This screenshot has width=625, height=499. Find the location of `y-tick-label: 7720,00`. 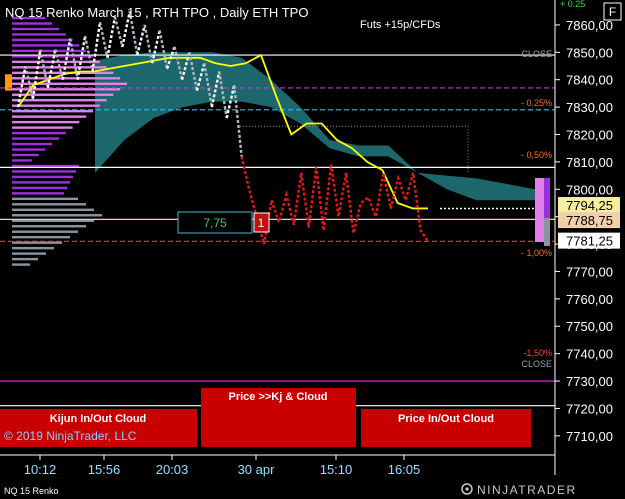

y-tick-label: 7720,00 is located at coordinates (589, 408).